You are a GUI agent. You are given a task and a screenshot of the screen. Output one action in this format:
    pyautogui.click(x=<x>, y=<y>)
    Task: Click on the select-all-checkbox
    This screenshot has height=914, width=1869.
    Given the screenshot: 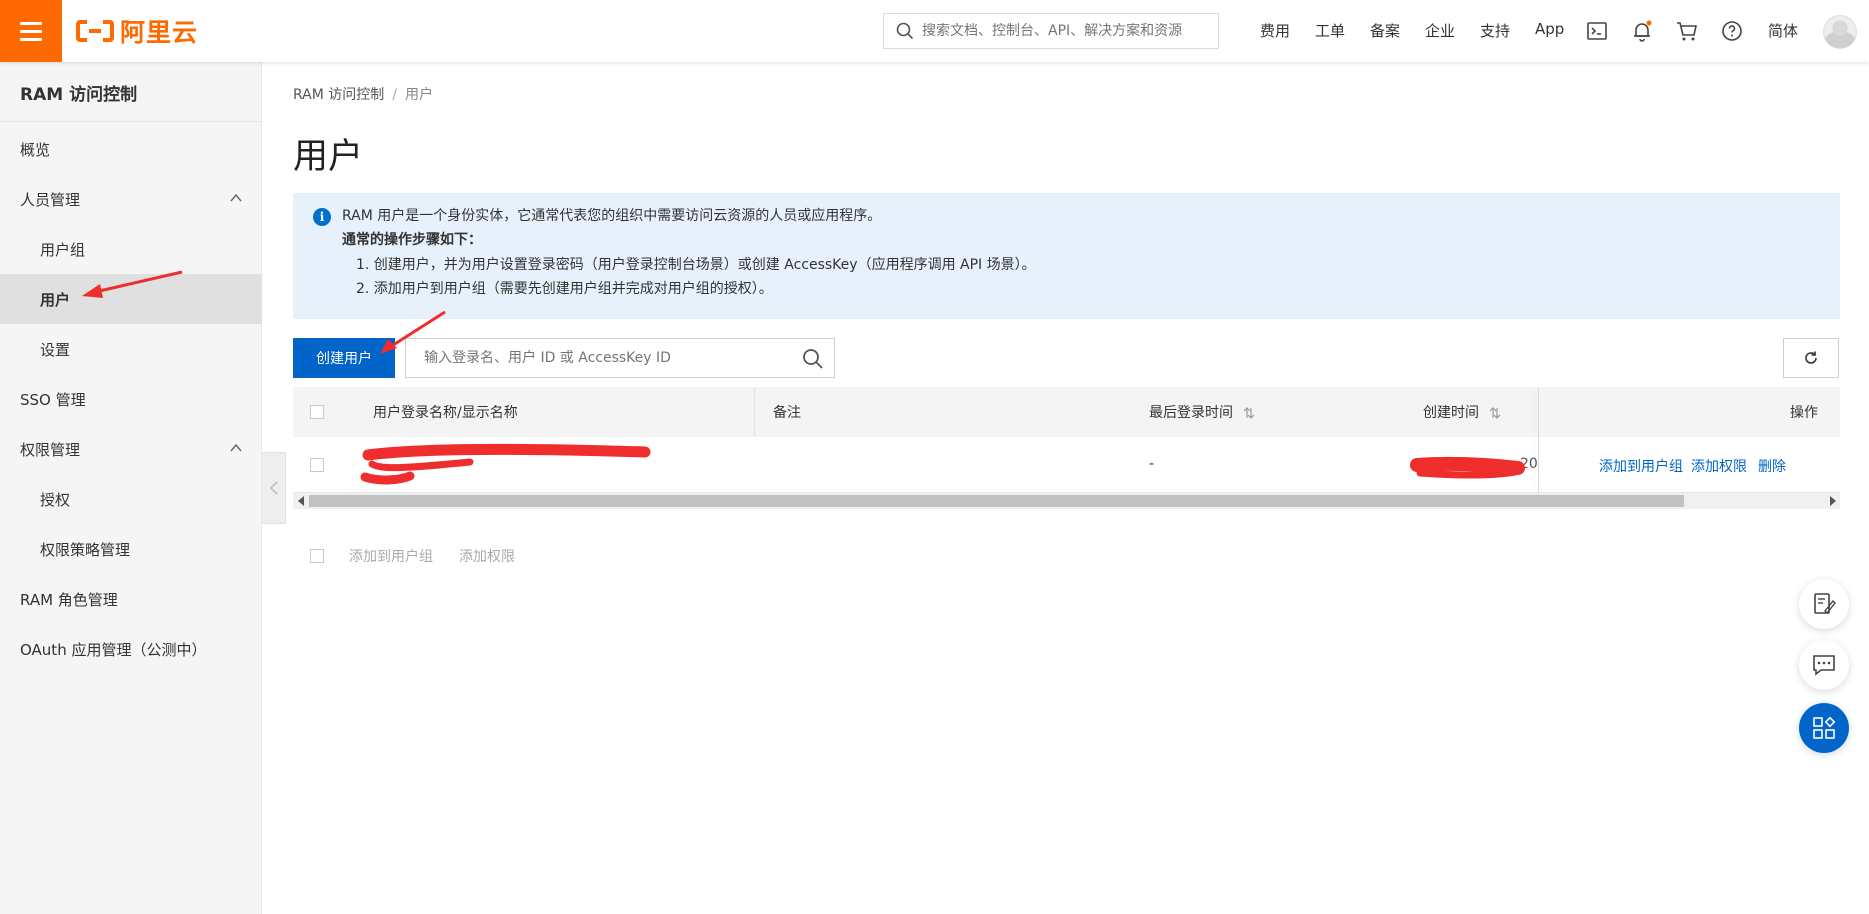 What is the action you would take?
    pyautogui.click(x=317, y=412)
    